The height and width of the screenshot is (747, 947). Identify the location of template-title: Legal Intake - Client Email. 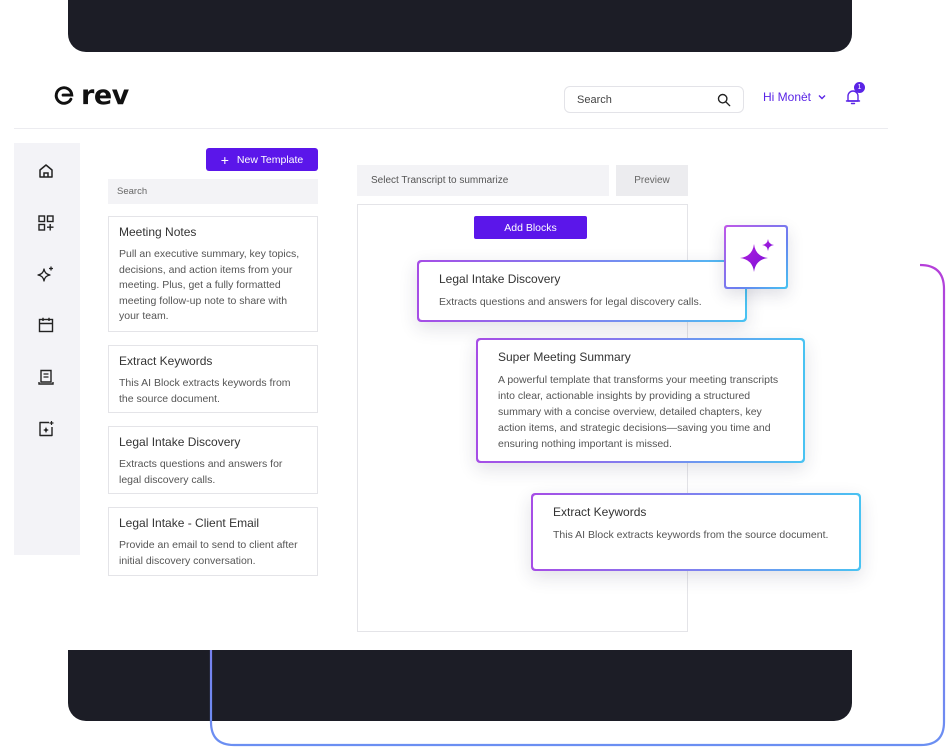
(189, 523).